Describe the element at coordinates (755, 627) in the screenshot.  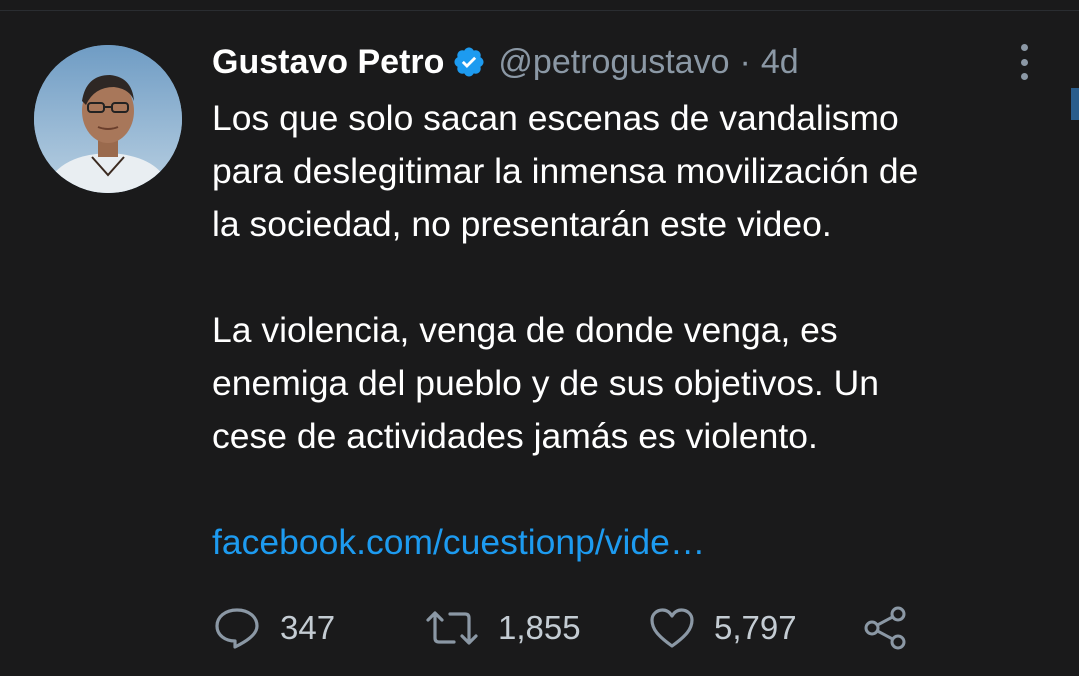
I see `like-count: 5,797` at that location.